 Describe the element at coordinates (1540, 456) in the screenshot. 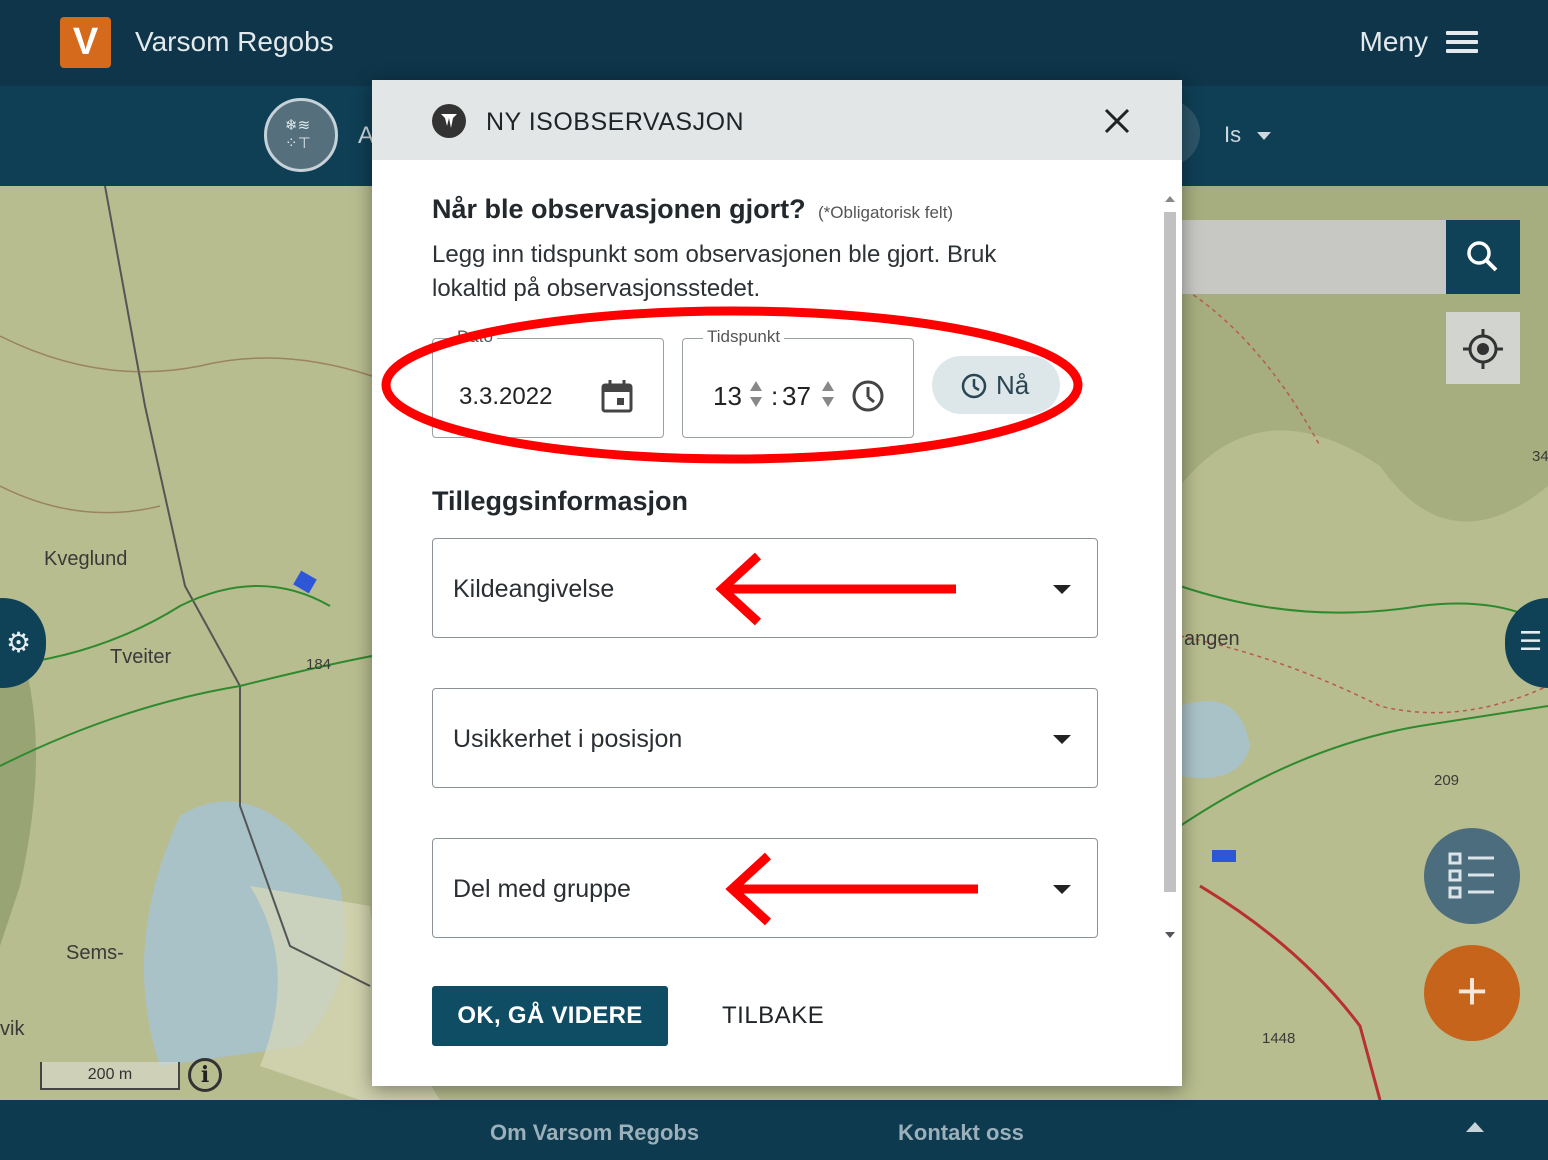

I see `map-label-edge-34: 34` at that location.